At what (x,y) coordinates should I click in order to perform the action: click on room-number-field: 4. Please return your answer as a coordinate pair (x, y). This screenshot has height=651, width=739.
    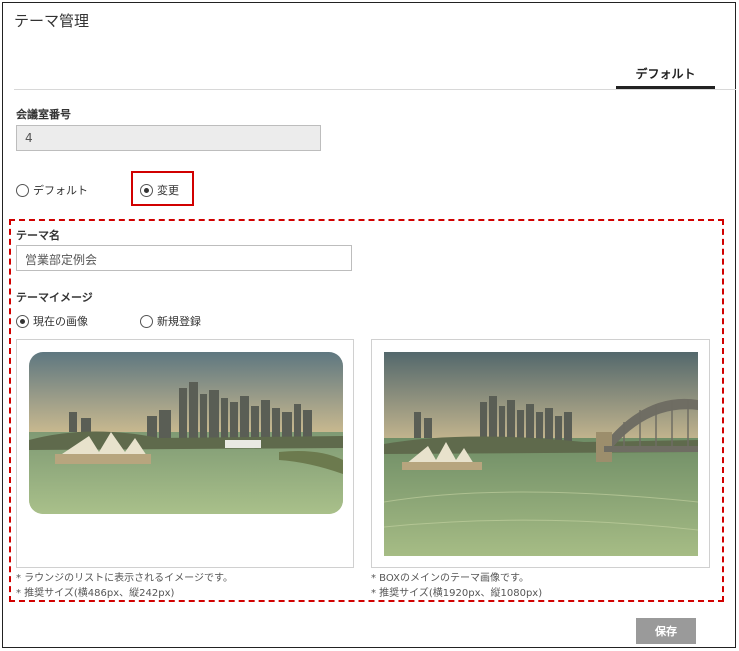
    Looking at the image, I should click on (168, 138).